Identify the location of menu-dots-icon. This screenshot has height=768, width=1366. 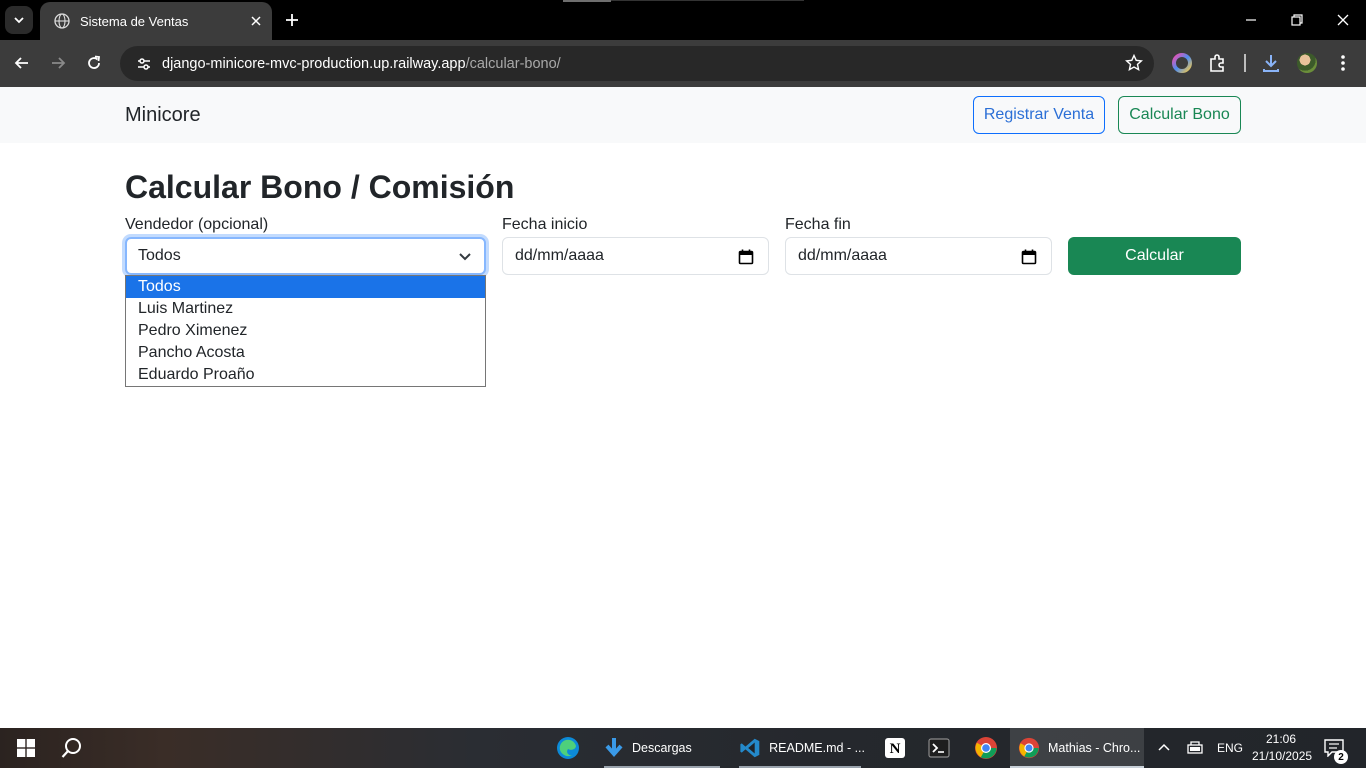
(1343, 63).